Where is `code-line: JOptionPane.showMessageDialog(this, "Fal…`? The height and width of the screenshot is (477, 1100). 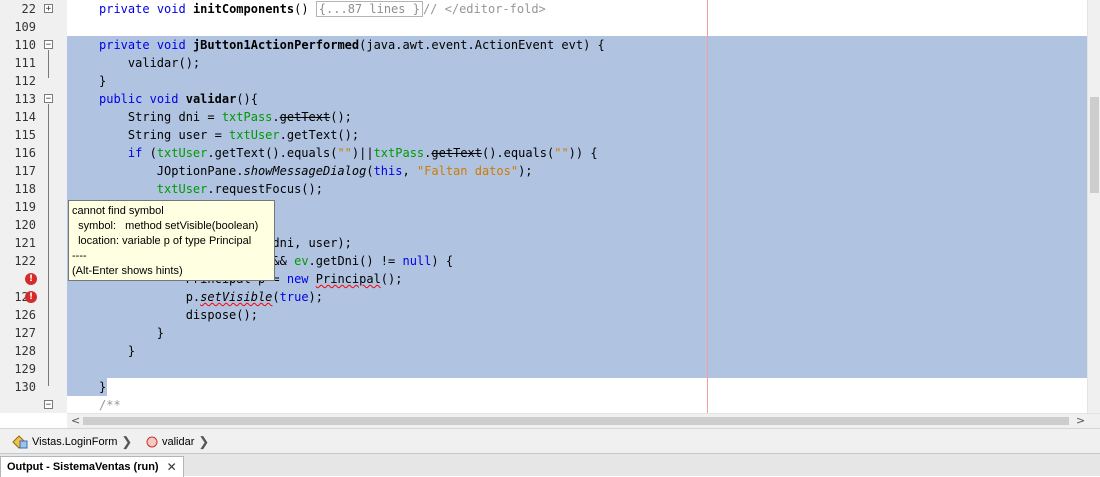
code-line: JOptionPane.showMessageDialog(this, "Fal… is located at coordinates (316, 171).